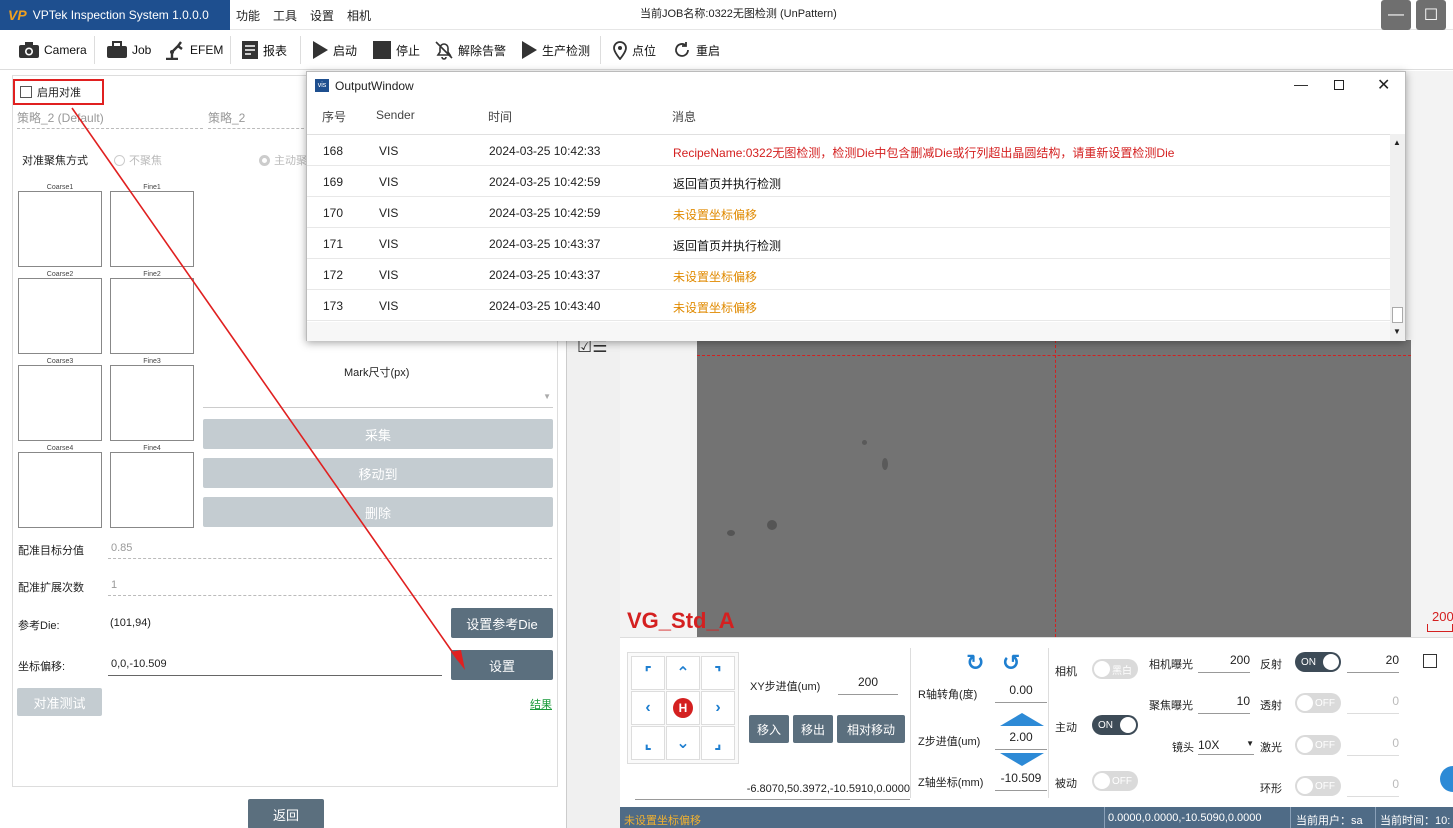  What do you see at coordinates (948, 695) in the screenshot?
I see `r-angle-label: R轴转角(度)` at bounding box center [948, 695].